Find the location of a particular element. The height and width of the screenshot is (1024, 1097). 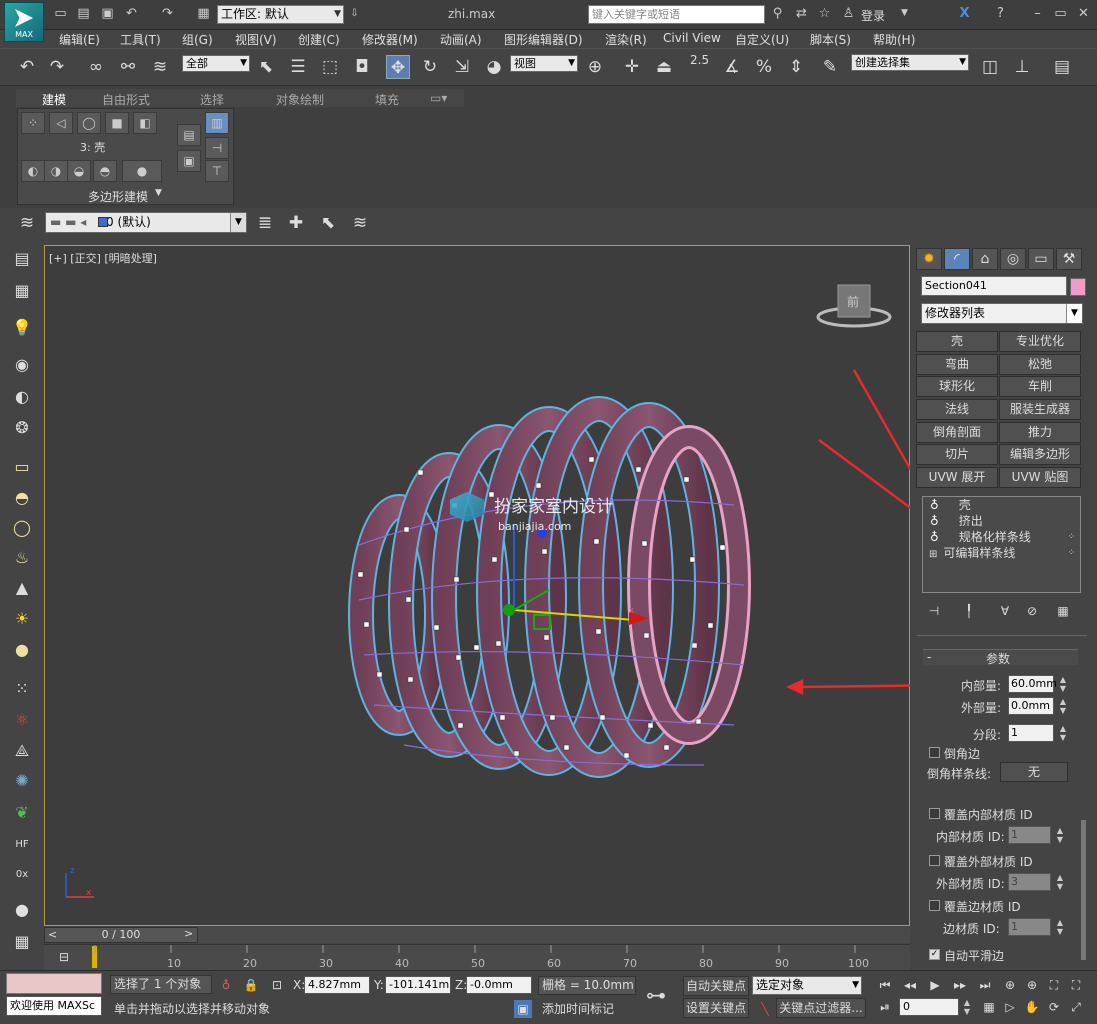

redo-icon: ↷ is located at coordinates (57, 67).